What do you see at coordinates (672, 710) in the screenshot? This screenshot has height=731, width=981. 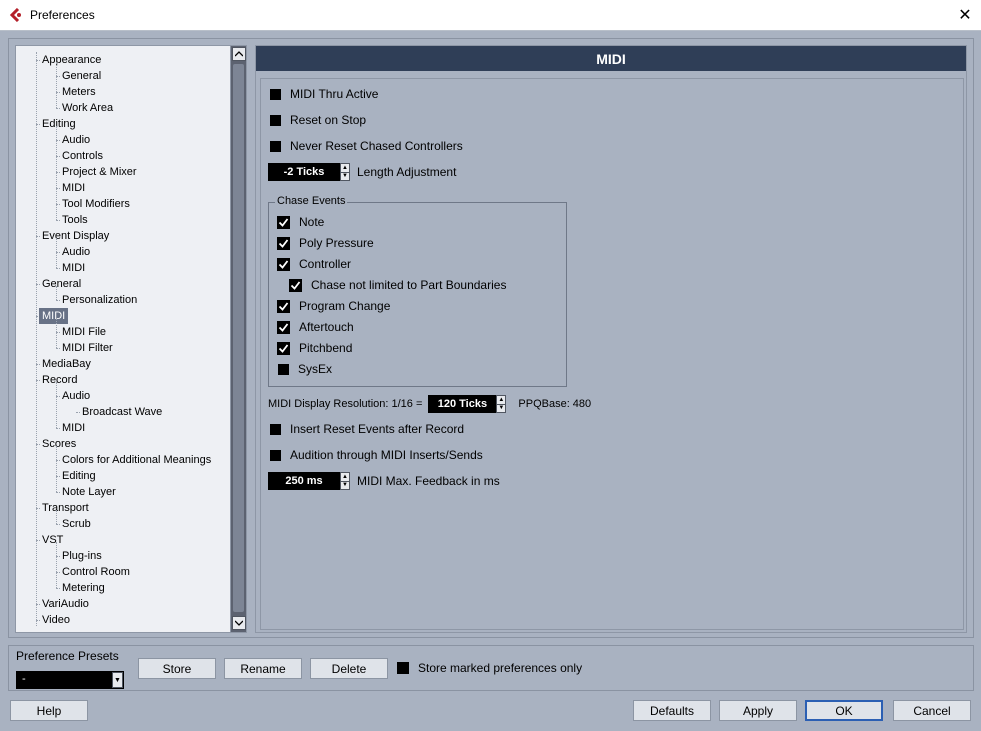 I see `defaults-button: Defaults` at bounding box center [672, 710].